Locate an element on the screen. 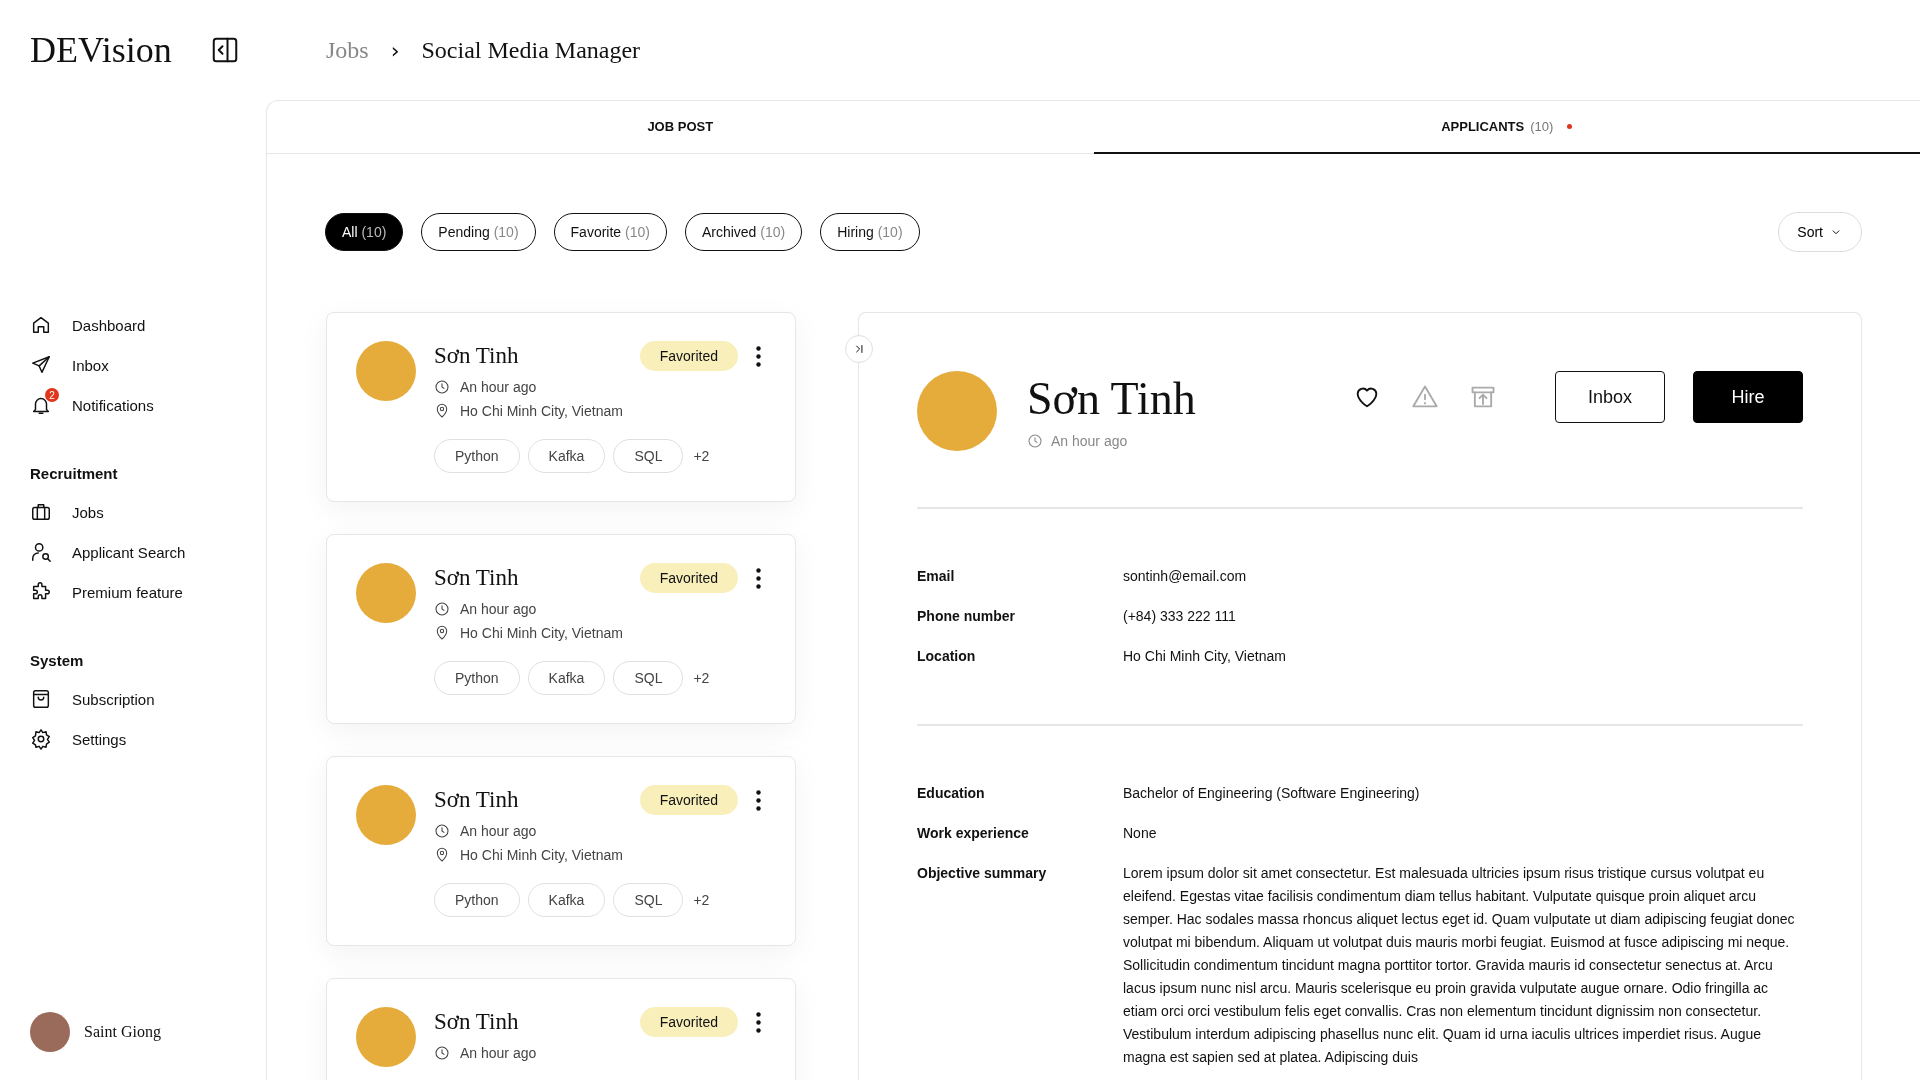  home-icon is located at coordinates (41, 325).